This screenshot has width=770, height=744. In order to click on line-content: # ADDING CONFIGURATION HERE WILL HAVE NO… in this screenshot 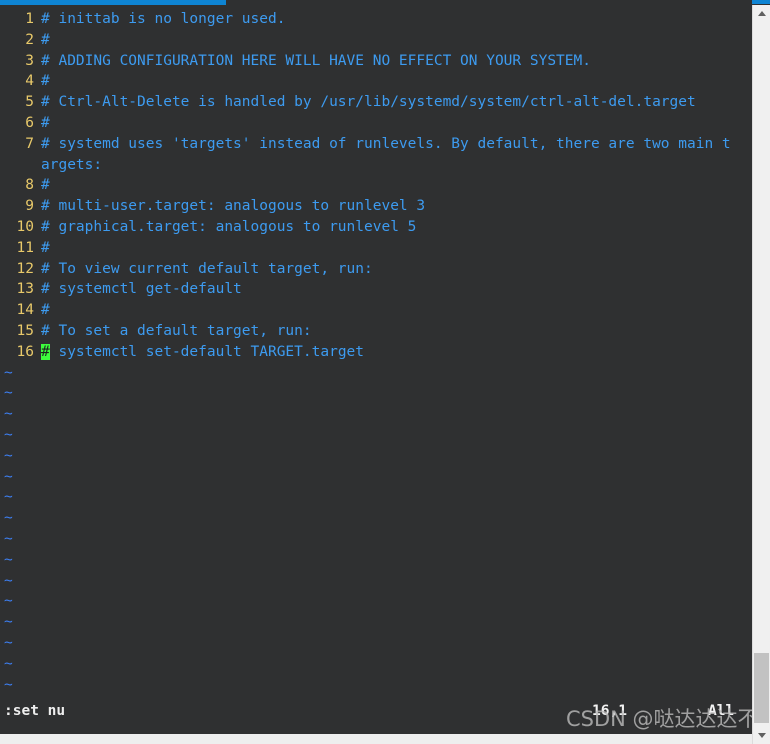, I will do `click(316, 60)`.